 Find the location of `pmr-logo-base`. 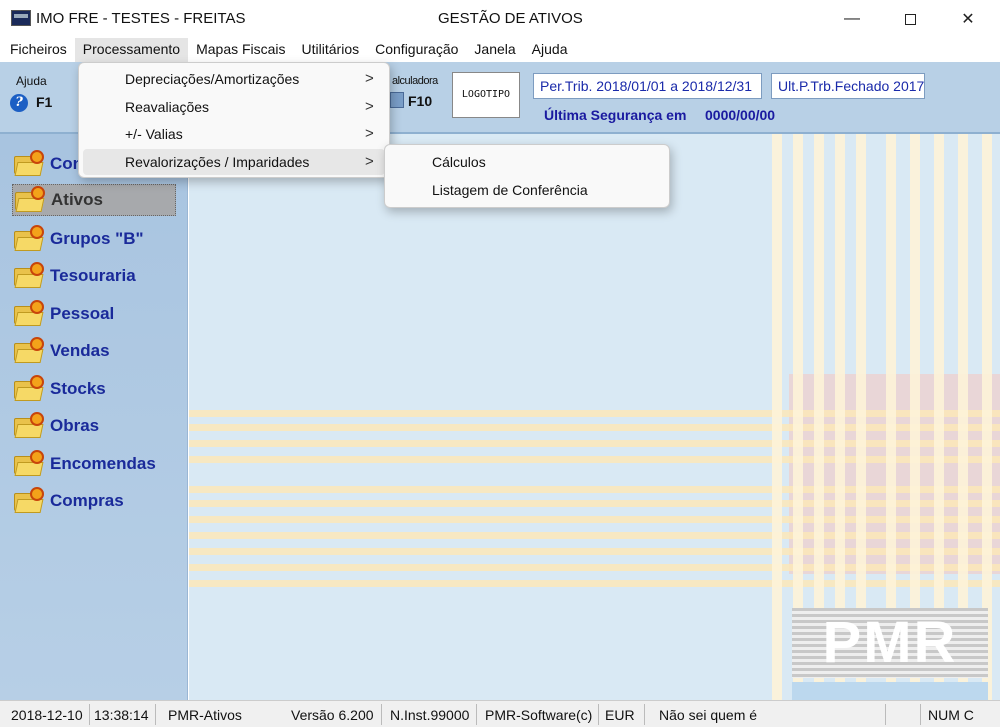

pmr-logo-base is located at coordinates (890, 691).